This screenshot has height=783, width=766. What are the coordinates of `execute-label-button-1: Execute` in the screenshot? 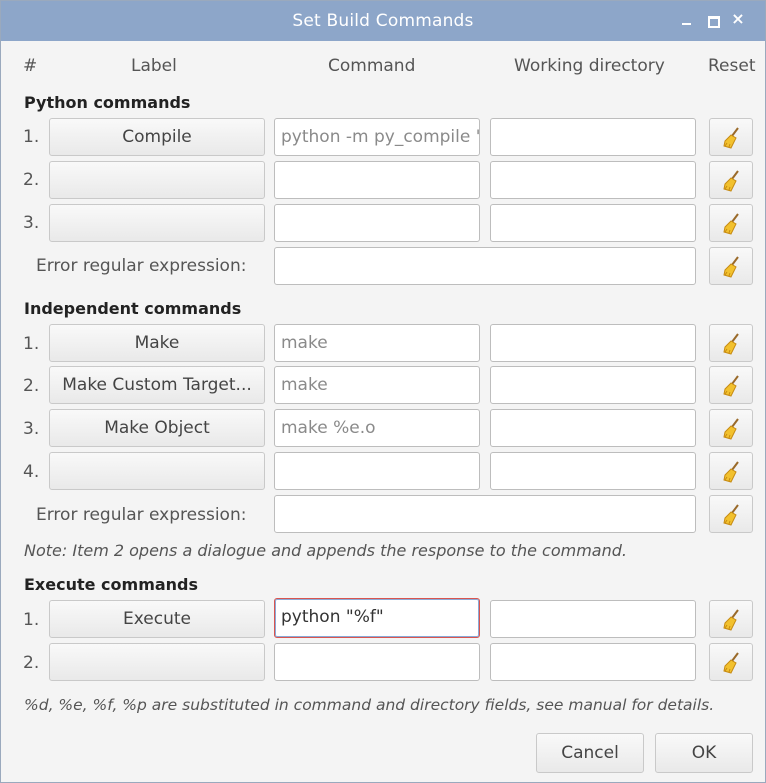 It's located at (157, 619).